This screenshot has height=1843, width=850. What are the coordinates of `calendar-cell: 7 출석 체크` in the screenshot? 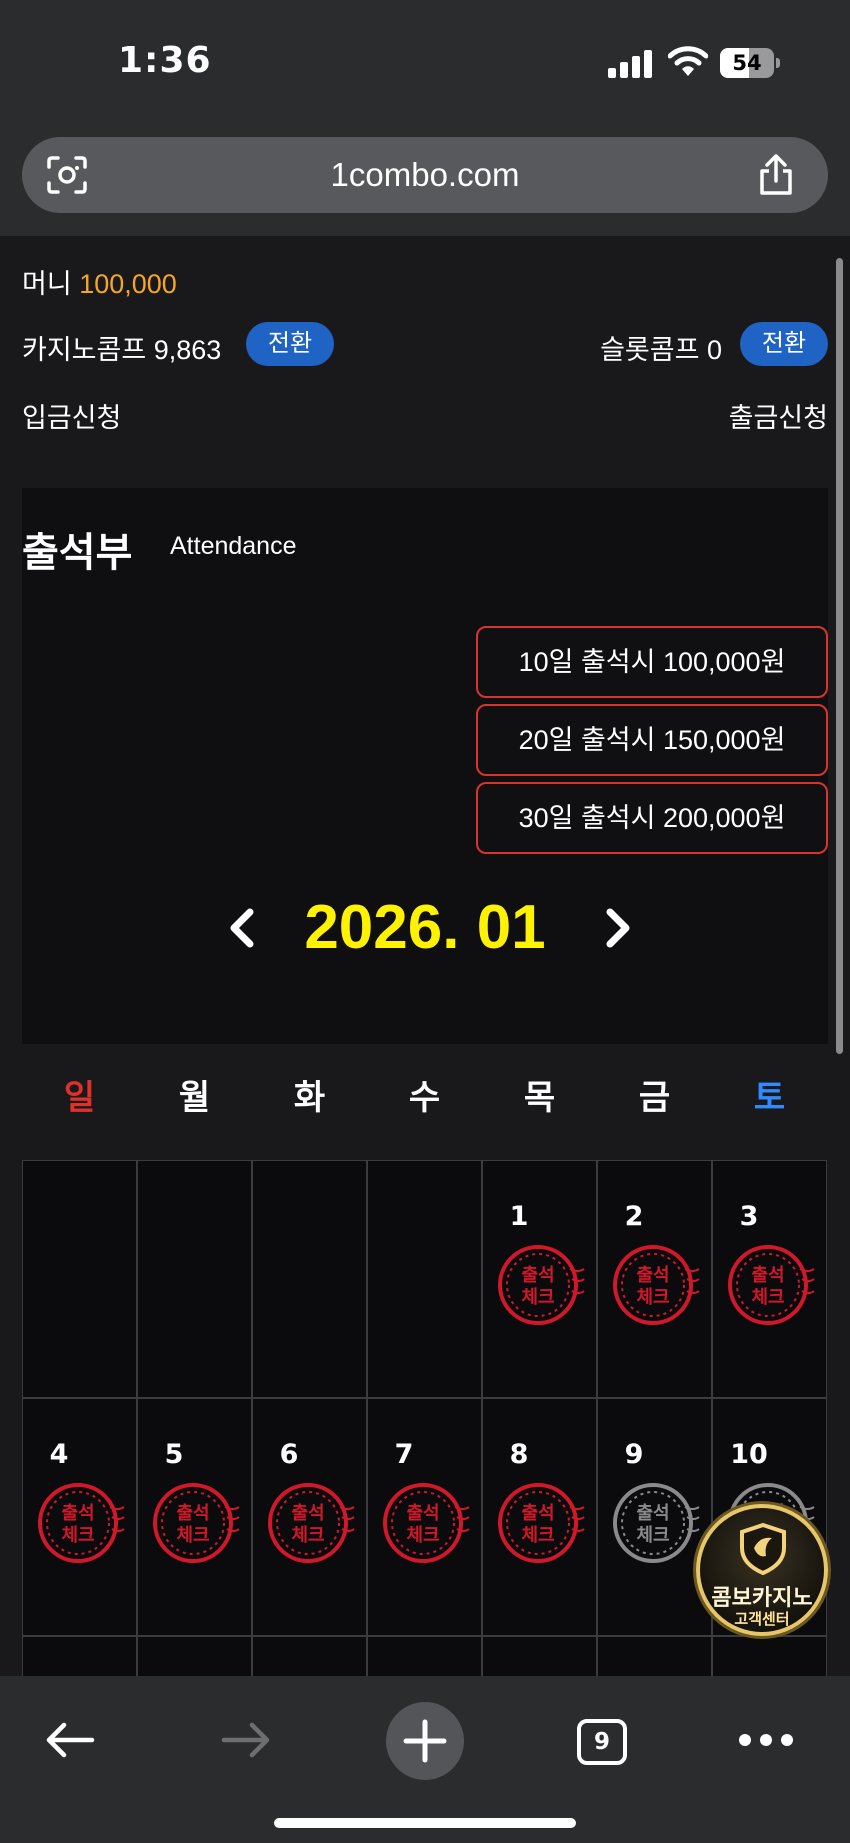 It's located at (424, 1517).